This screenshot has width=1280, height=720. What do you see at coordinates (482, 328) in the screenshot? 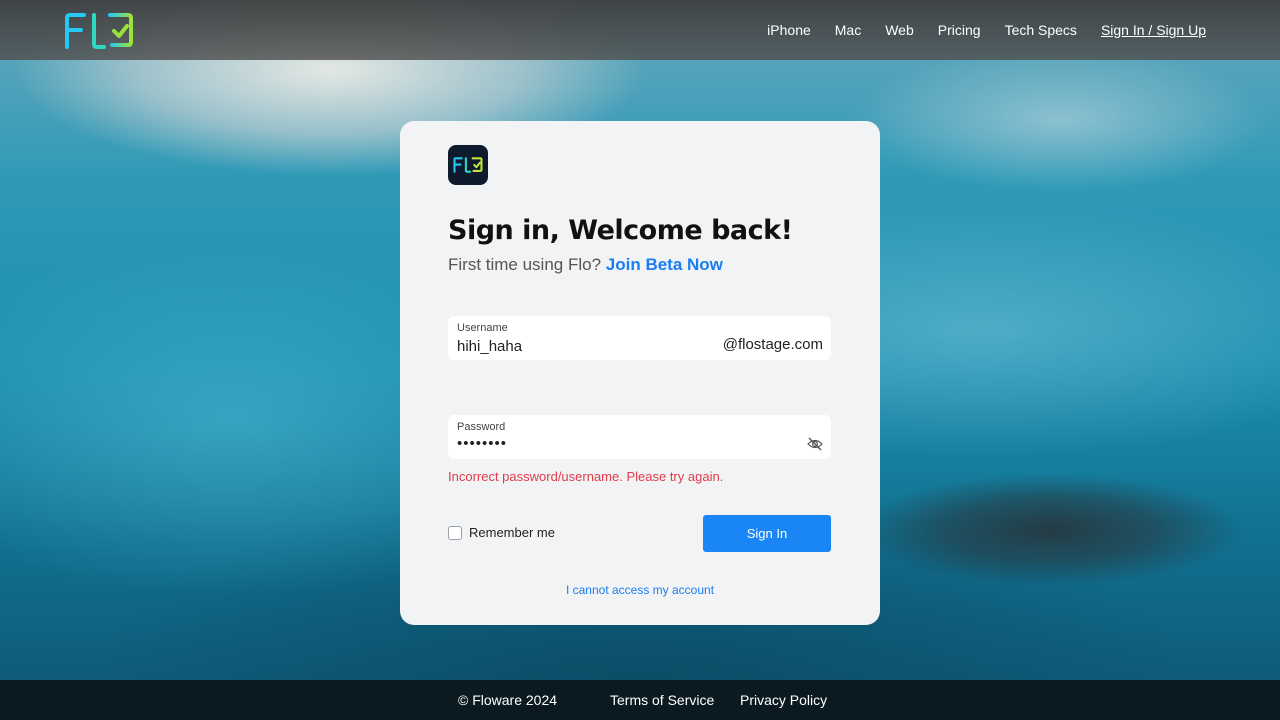
I see `username-label: Username` at bounding box center [482, 328].